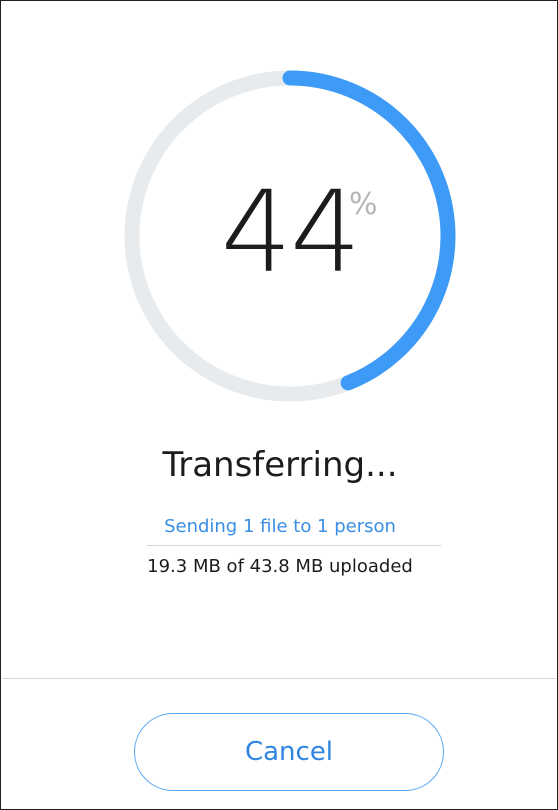 The width and height of the screenshot is (558, 810). I want to click on cancel-button-label: Cancel, so click(289, 752).